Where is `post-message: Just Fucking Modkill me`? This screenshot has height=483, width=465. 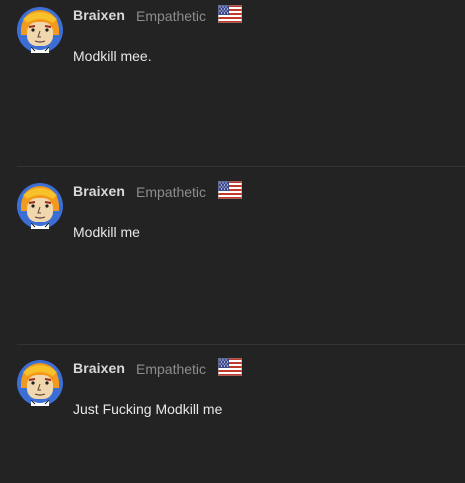
post-message: Just Fucking Modkill me is located at coordinates (148, 409).